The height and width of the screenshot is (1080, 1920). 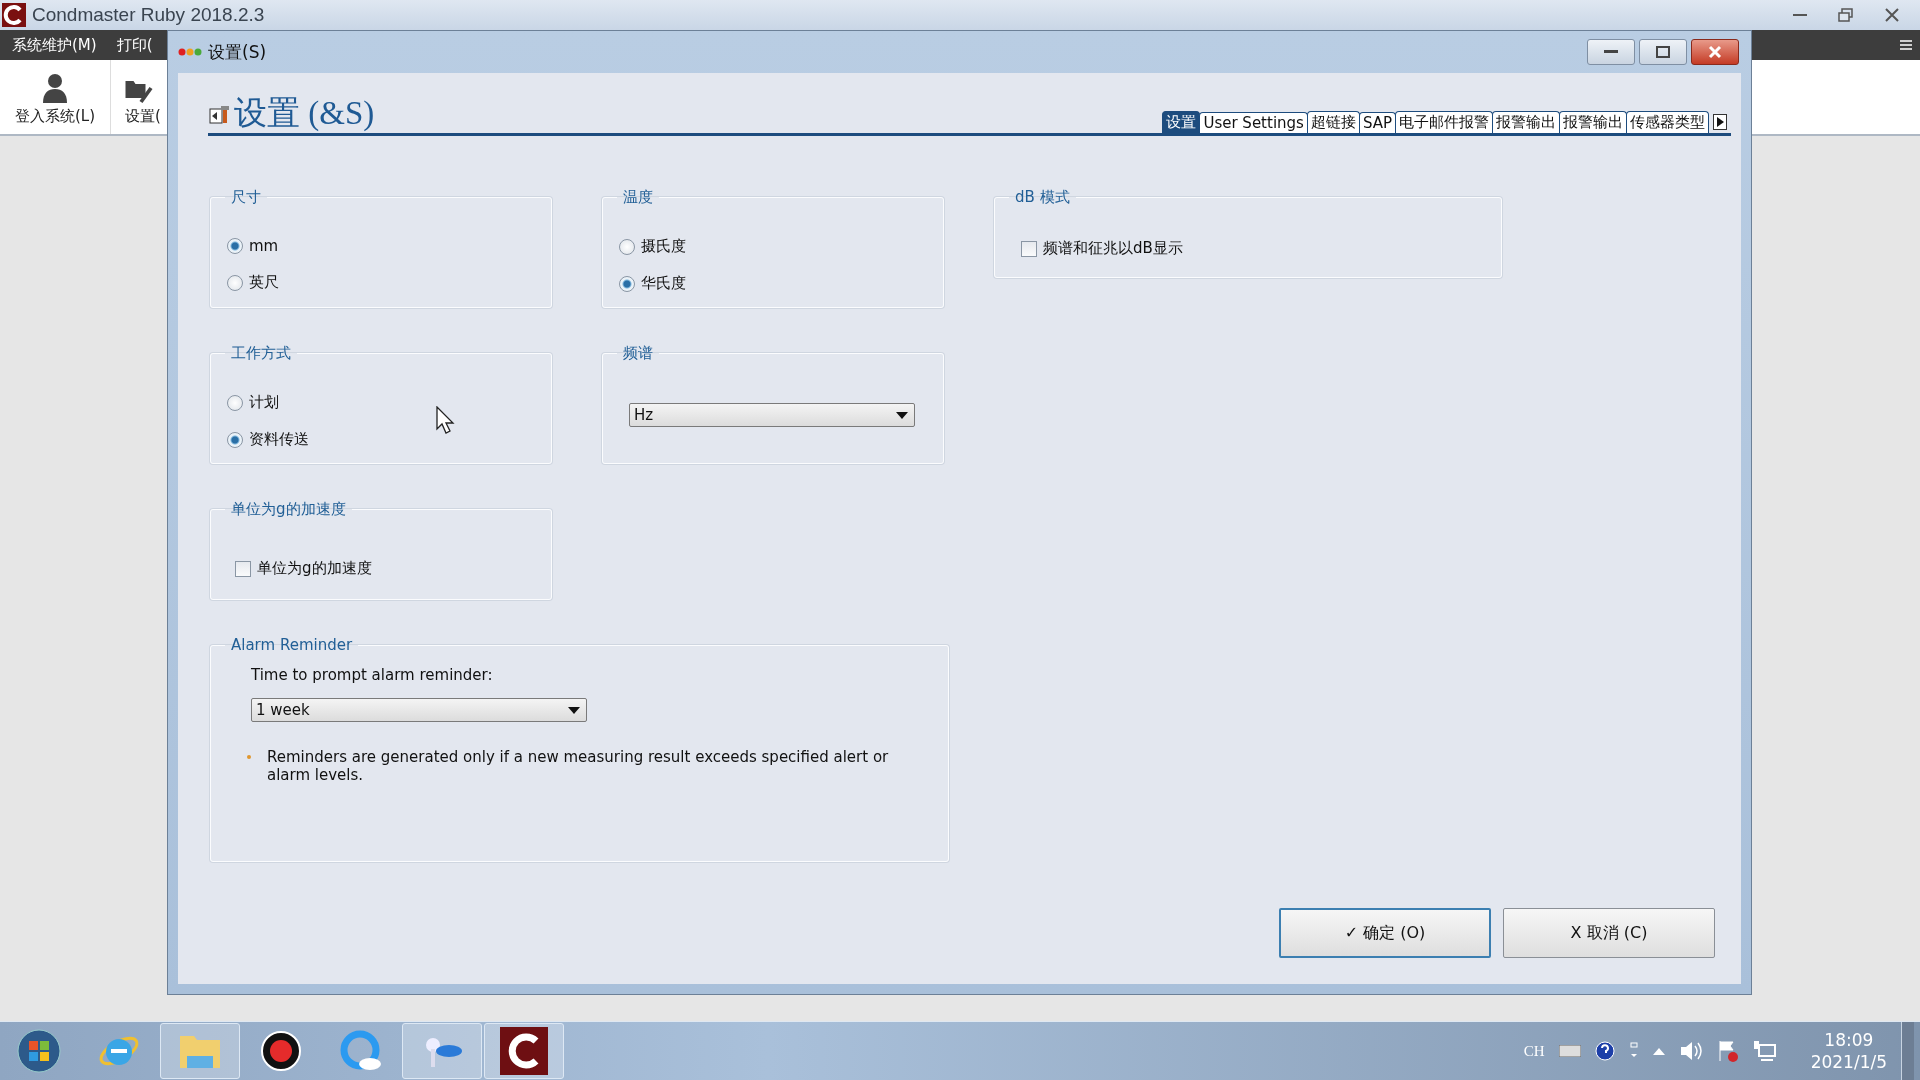 What do you see at coordinates (219, 114) in the screenshot?
I see `settings-tools-icon` at bounding box center [219, 114].